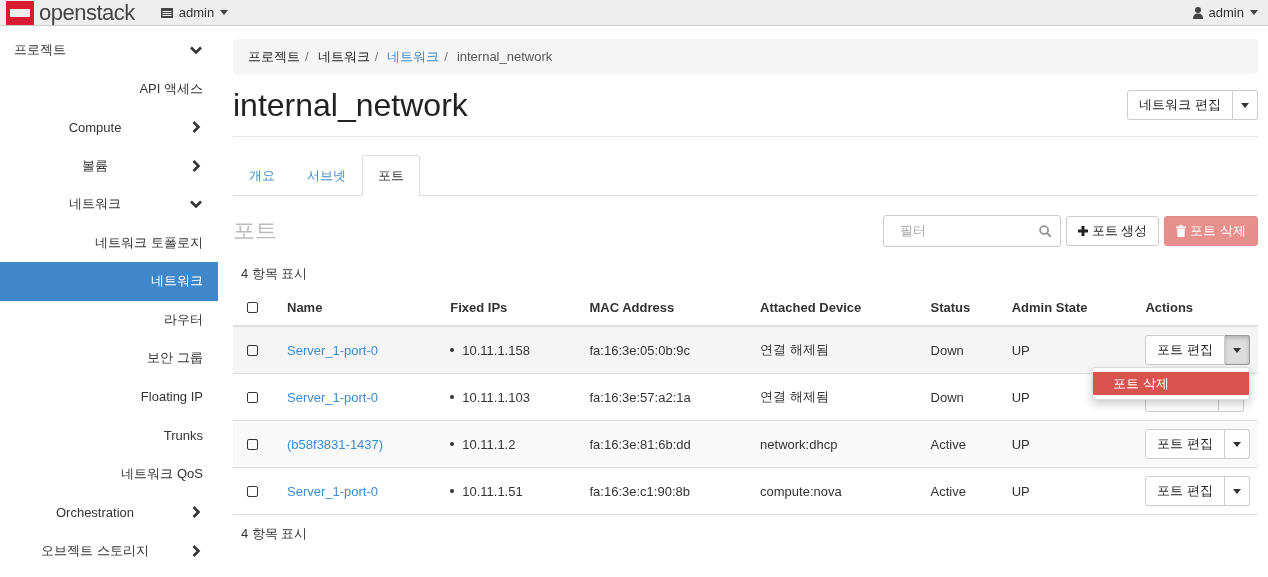  I want to click on sidebar-section: Orchestration, so click(109, 512).